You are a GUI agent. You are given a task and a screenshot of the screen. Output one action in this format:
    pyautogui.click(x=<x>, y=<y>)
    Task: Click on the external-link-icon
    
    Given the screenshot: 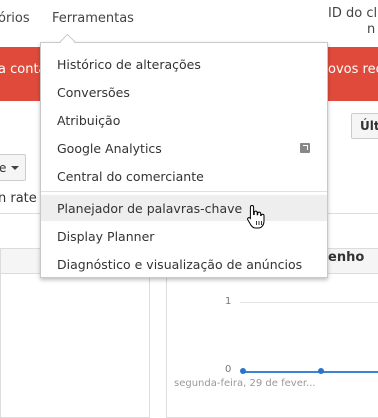 What is the action you would take?
    pyautogui.click(x=305, y=148)
    